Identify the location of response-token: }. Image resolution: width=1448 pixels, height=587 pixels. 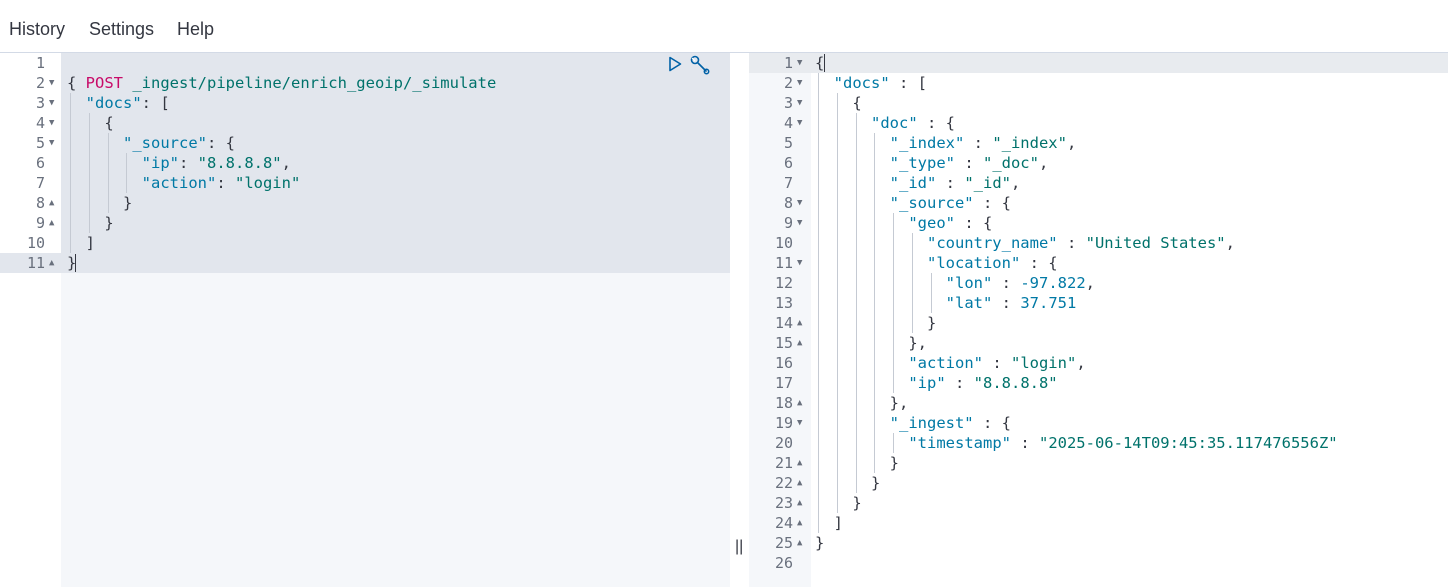
(876, 323).